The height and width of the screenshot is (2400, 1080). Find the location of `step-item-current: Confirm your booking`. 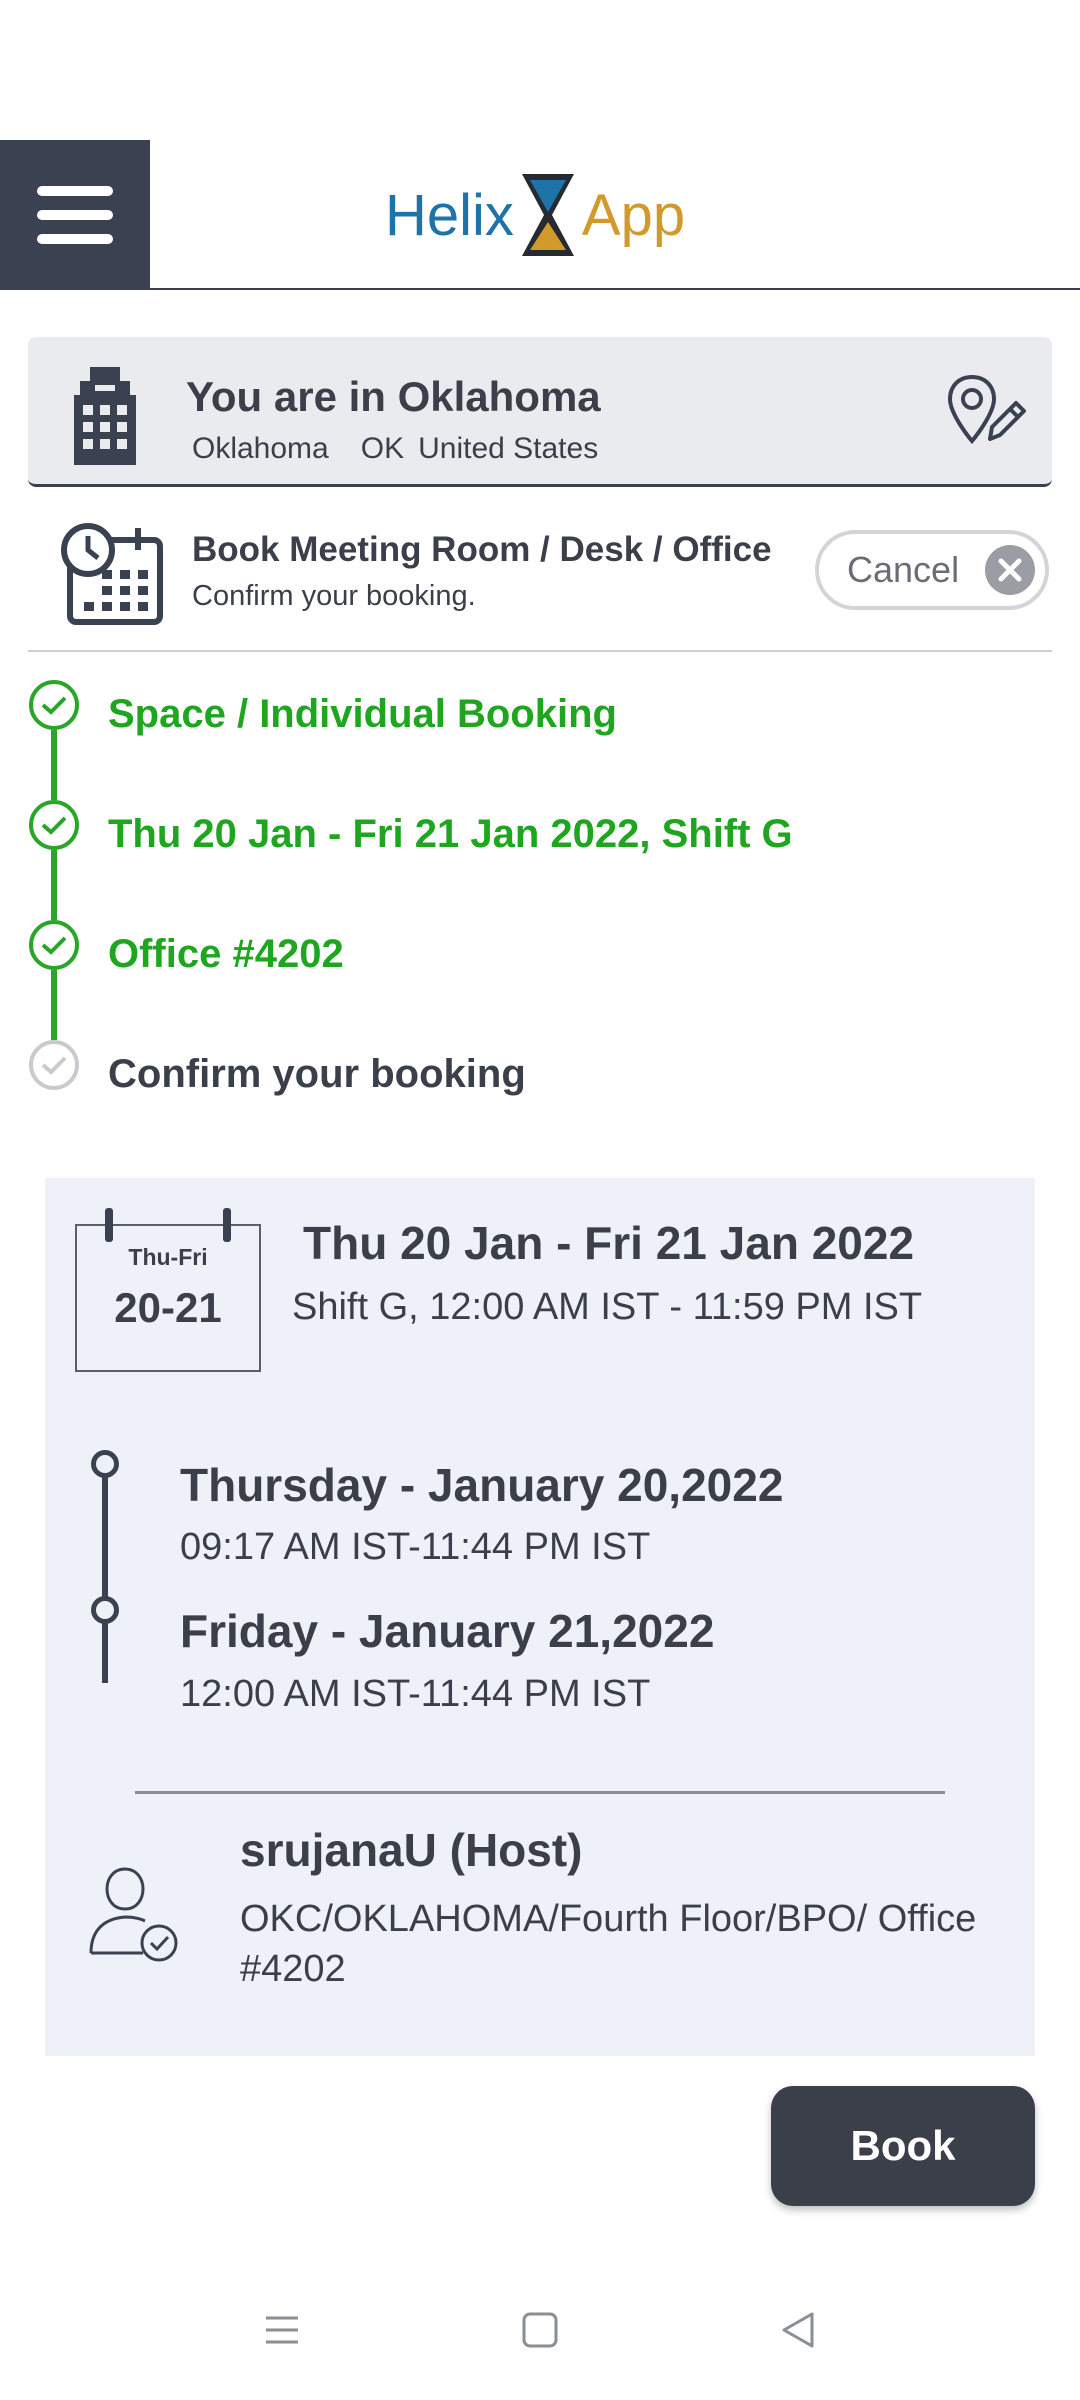

step-item-current: Confirm your booking is located at coordinates (317, 1074).